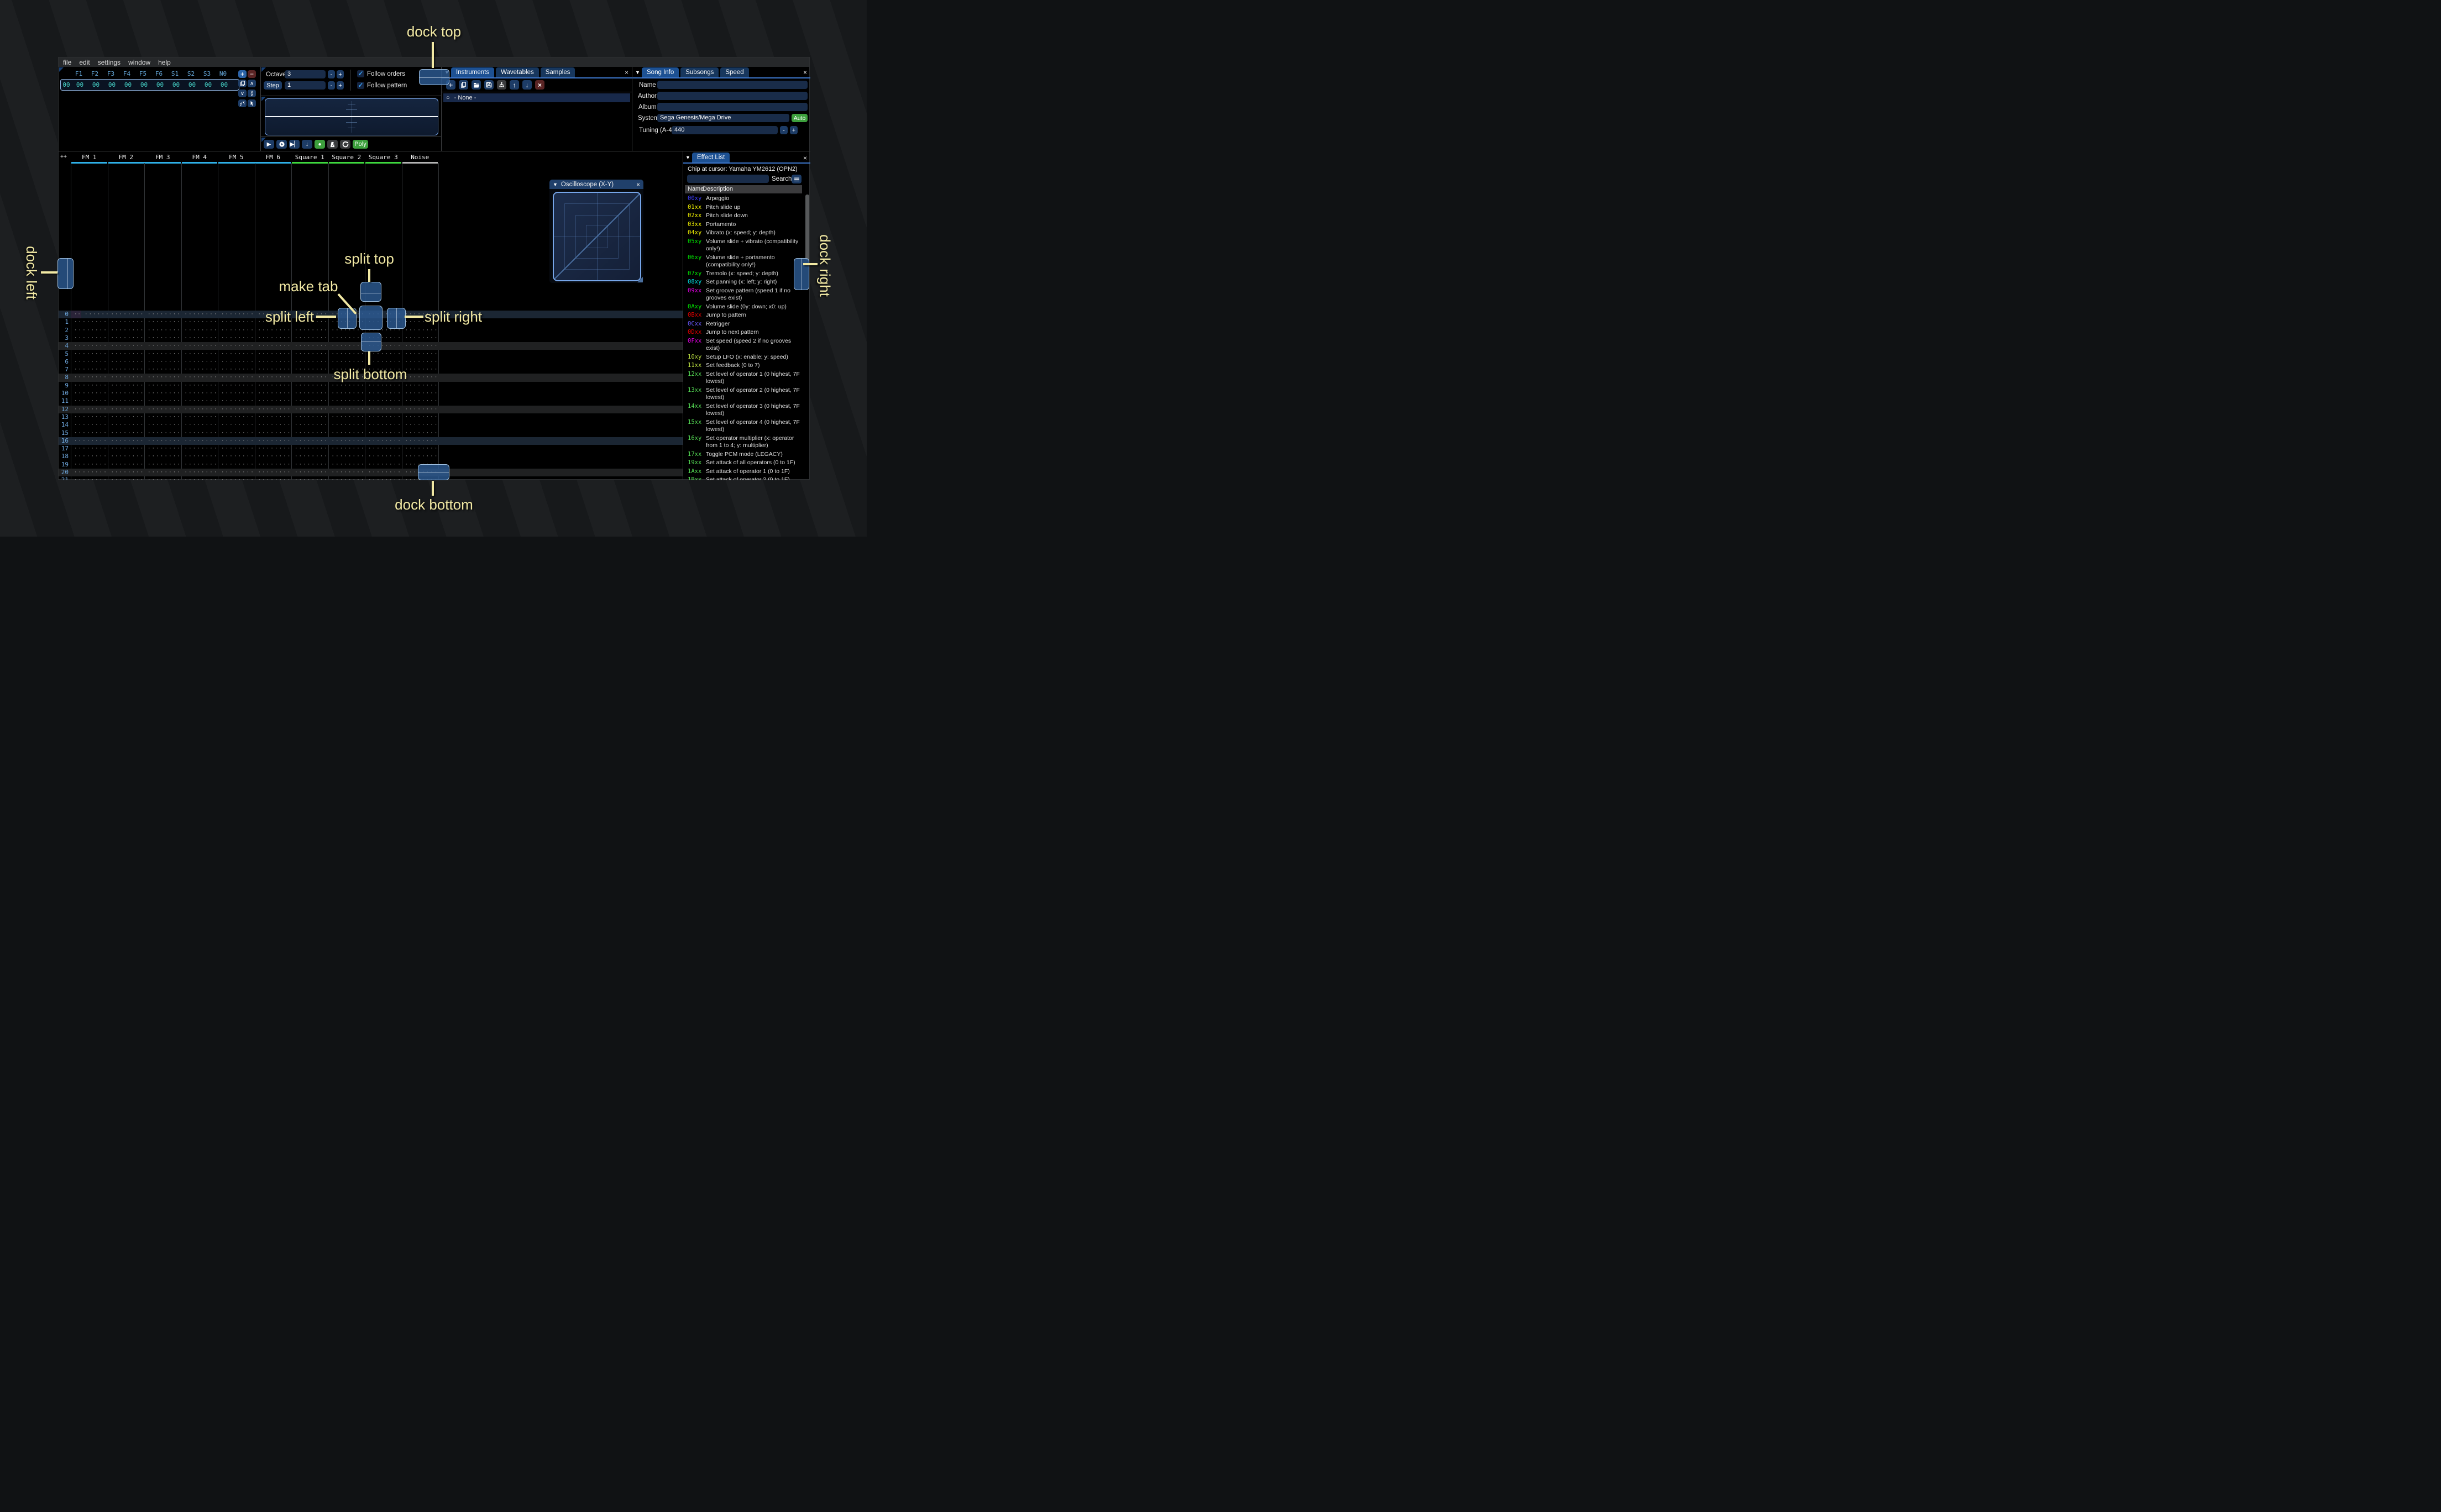 Image resolution: width=2441 pixels, height=1512 pixels. I want to click on orders-channel-header: S3, so click(207, 74).